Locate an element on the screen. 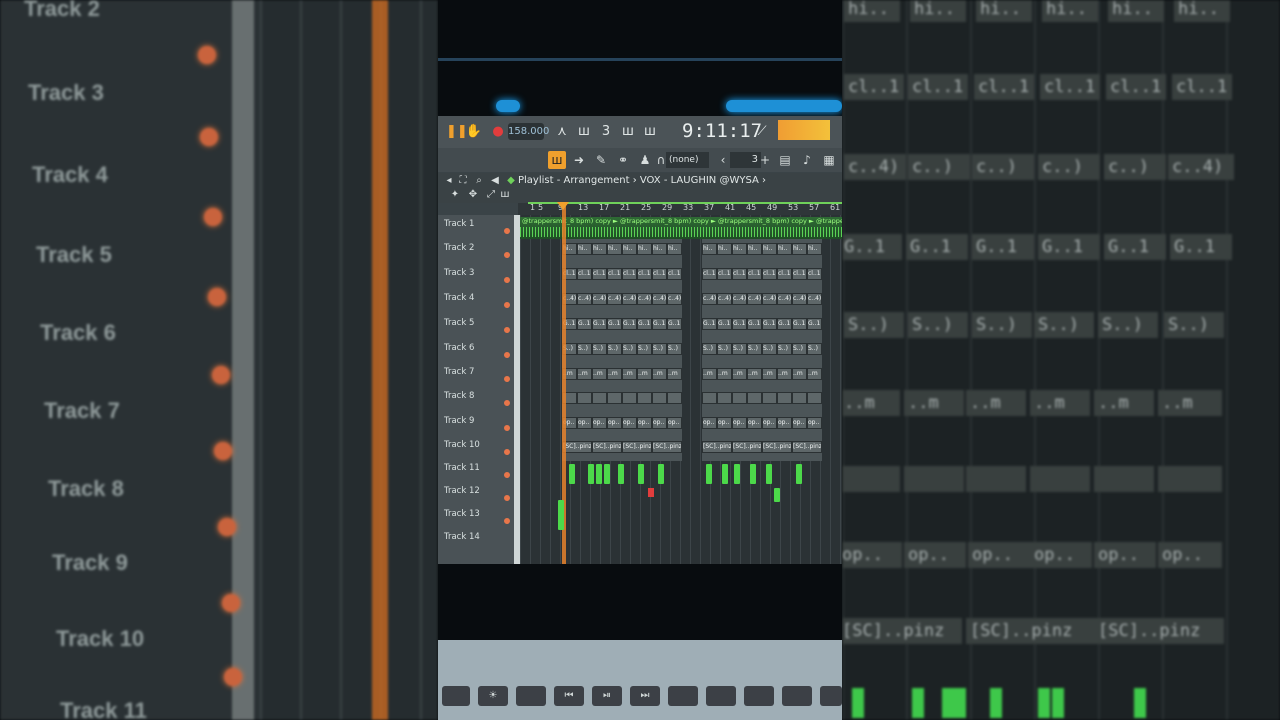 This screenshot has width=1280, height=720. add-icon: ✦ is located at coordinates (455, 195).